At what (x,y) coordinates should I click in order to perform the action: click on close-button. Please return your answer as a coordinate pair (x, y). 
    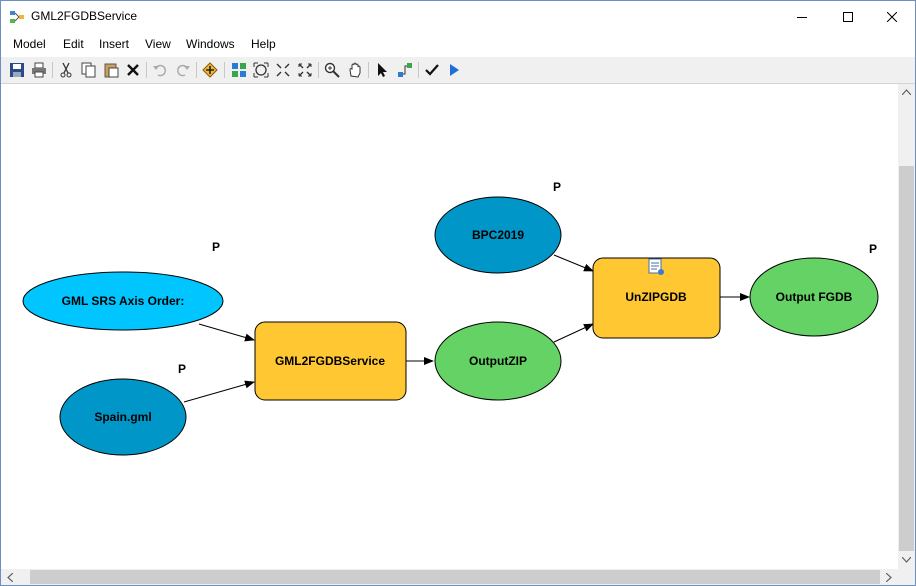
    Looking at the image, I should click on (892, 16).